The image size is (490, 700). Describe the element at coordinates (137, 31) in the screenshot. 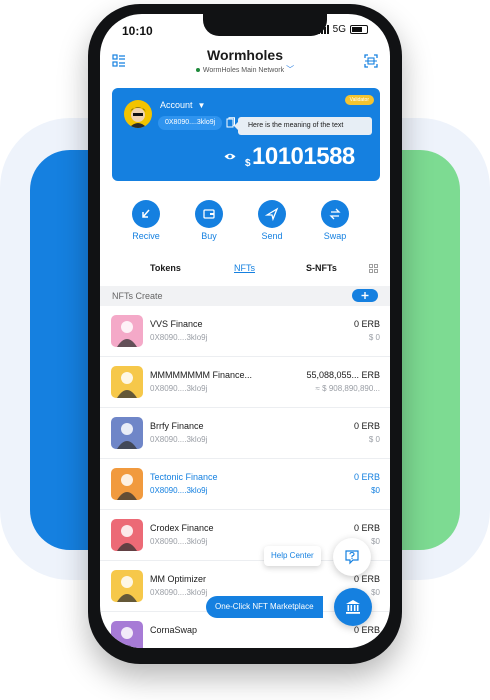

I see `status-time: 10:10` at that location.